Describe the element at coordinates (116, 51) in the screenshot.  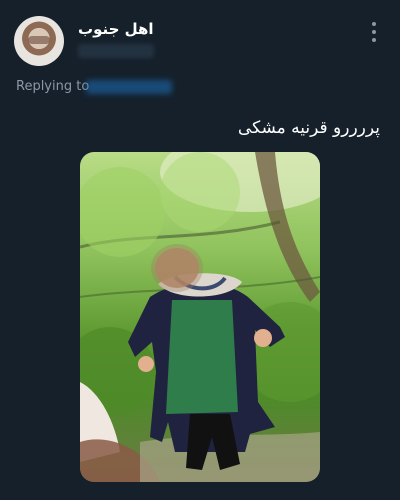
I see `author-handle-blurred` at that location.